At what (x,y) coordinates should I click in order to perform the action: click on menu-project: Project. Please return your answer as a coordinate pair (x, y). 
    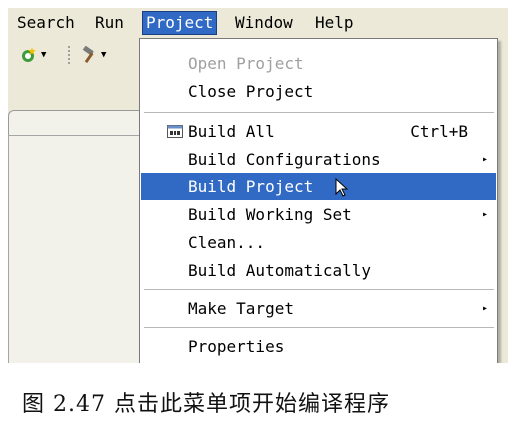
    Looking at the image, I should click on (180, 23).